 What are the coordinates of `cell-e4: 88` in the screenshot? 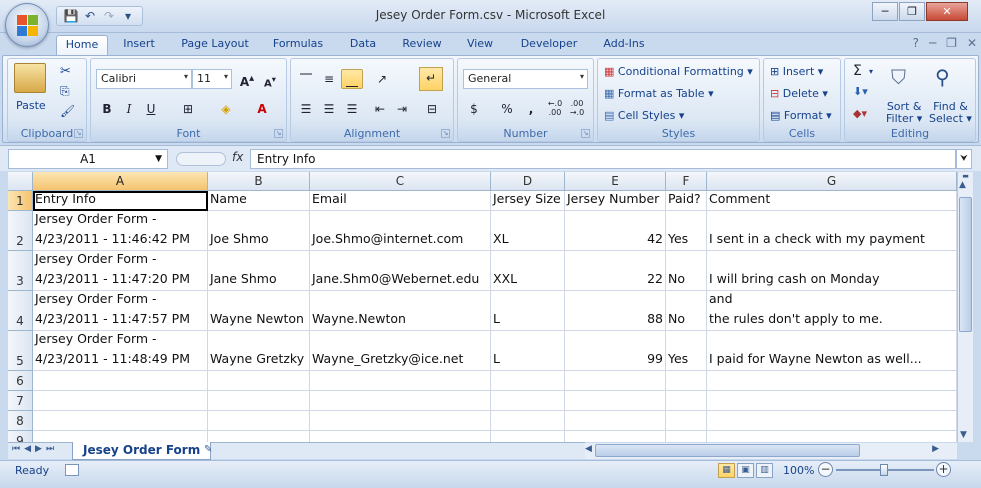 It's located at (615, 311).